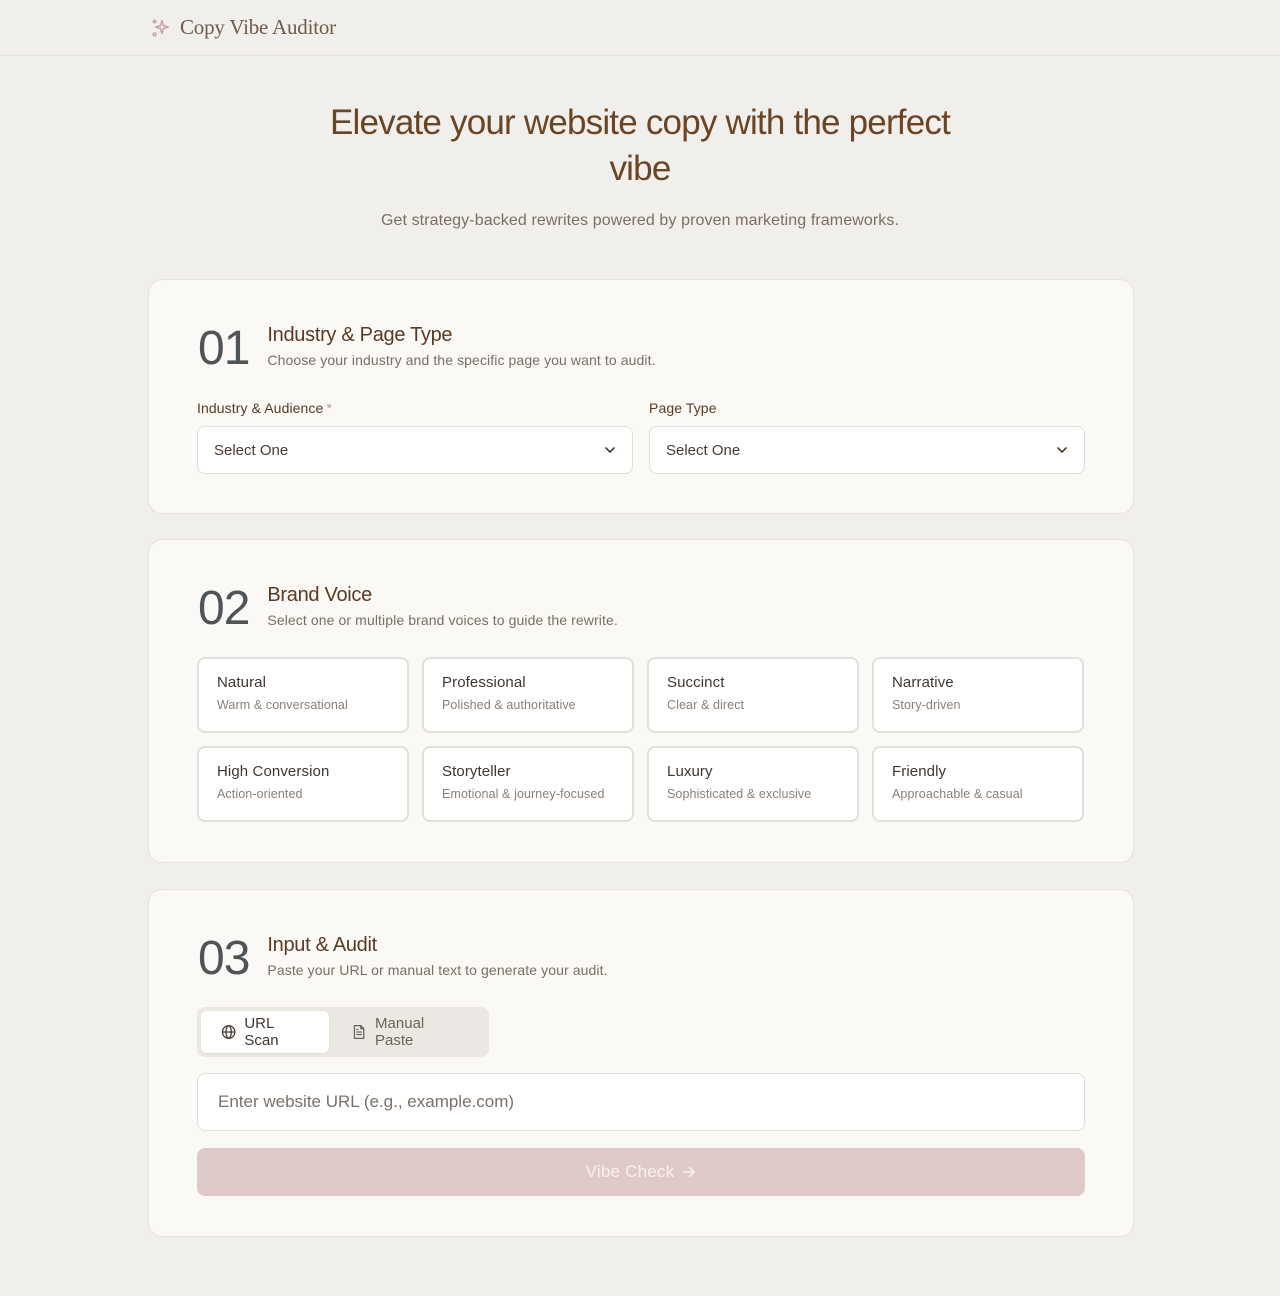 The height and width of the screenshot is (1296, 1280). What do you see at coordinates (630, 1171) in the screenshot?
I see `vibe-check-label: Vibe Check` at bounding box center [630, 1171].